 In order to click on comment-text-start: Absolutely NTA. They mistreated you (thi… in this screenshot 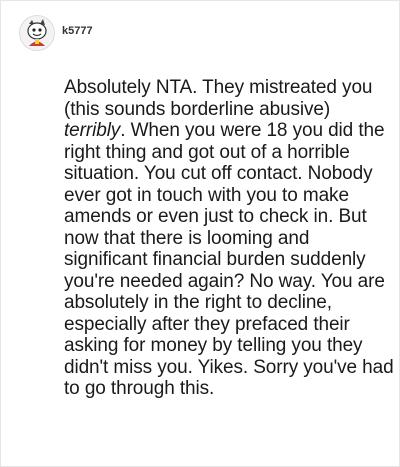, I will do `click(218, 98)`.